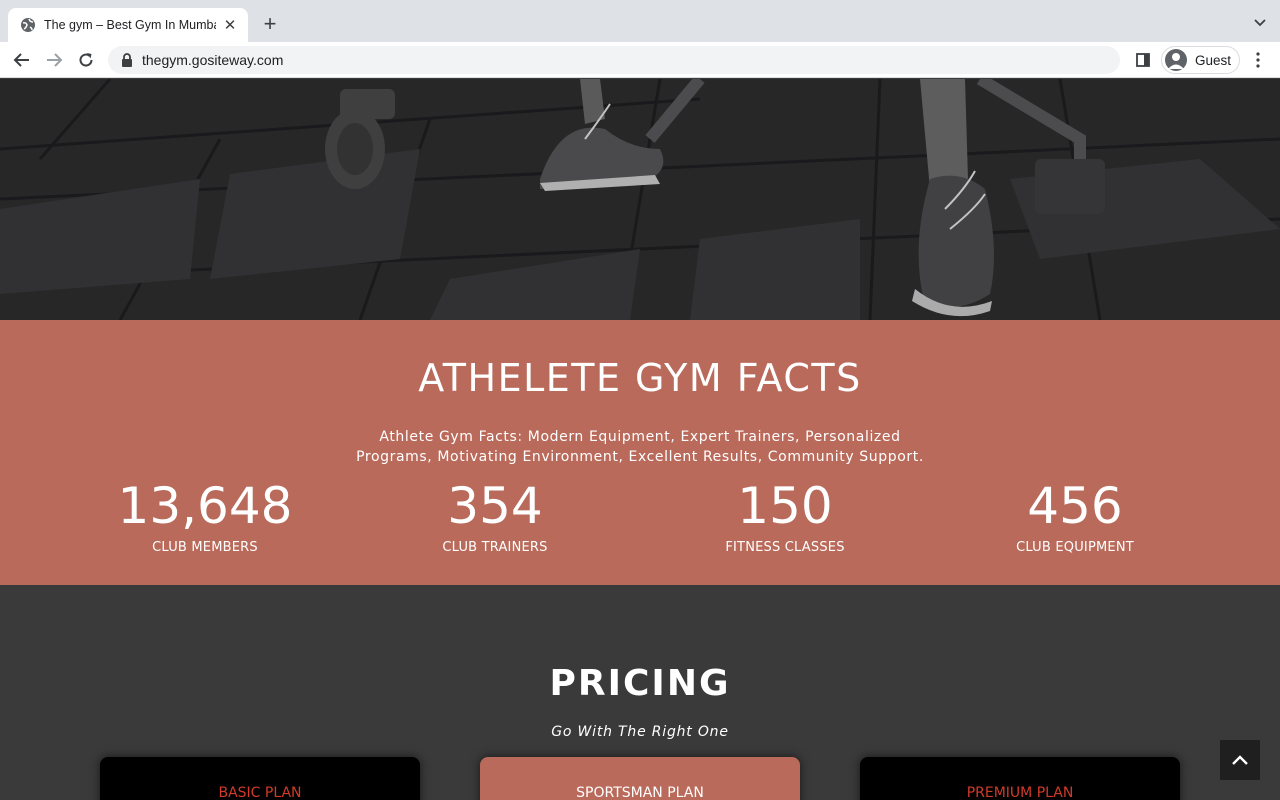 The width and height of the screenshot is (1280, 800). I want to click on stat-label: FITNESS CLASSES, so click(785, 547).